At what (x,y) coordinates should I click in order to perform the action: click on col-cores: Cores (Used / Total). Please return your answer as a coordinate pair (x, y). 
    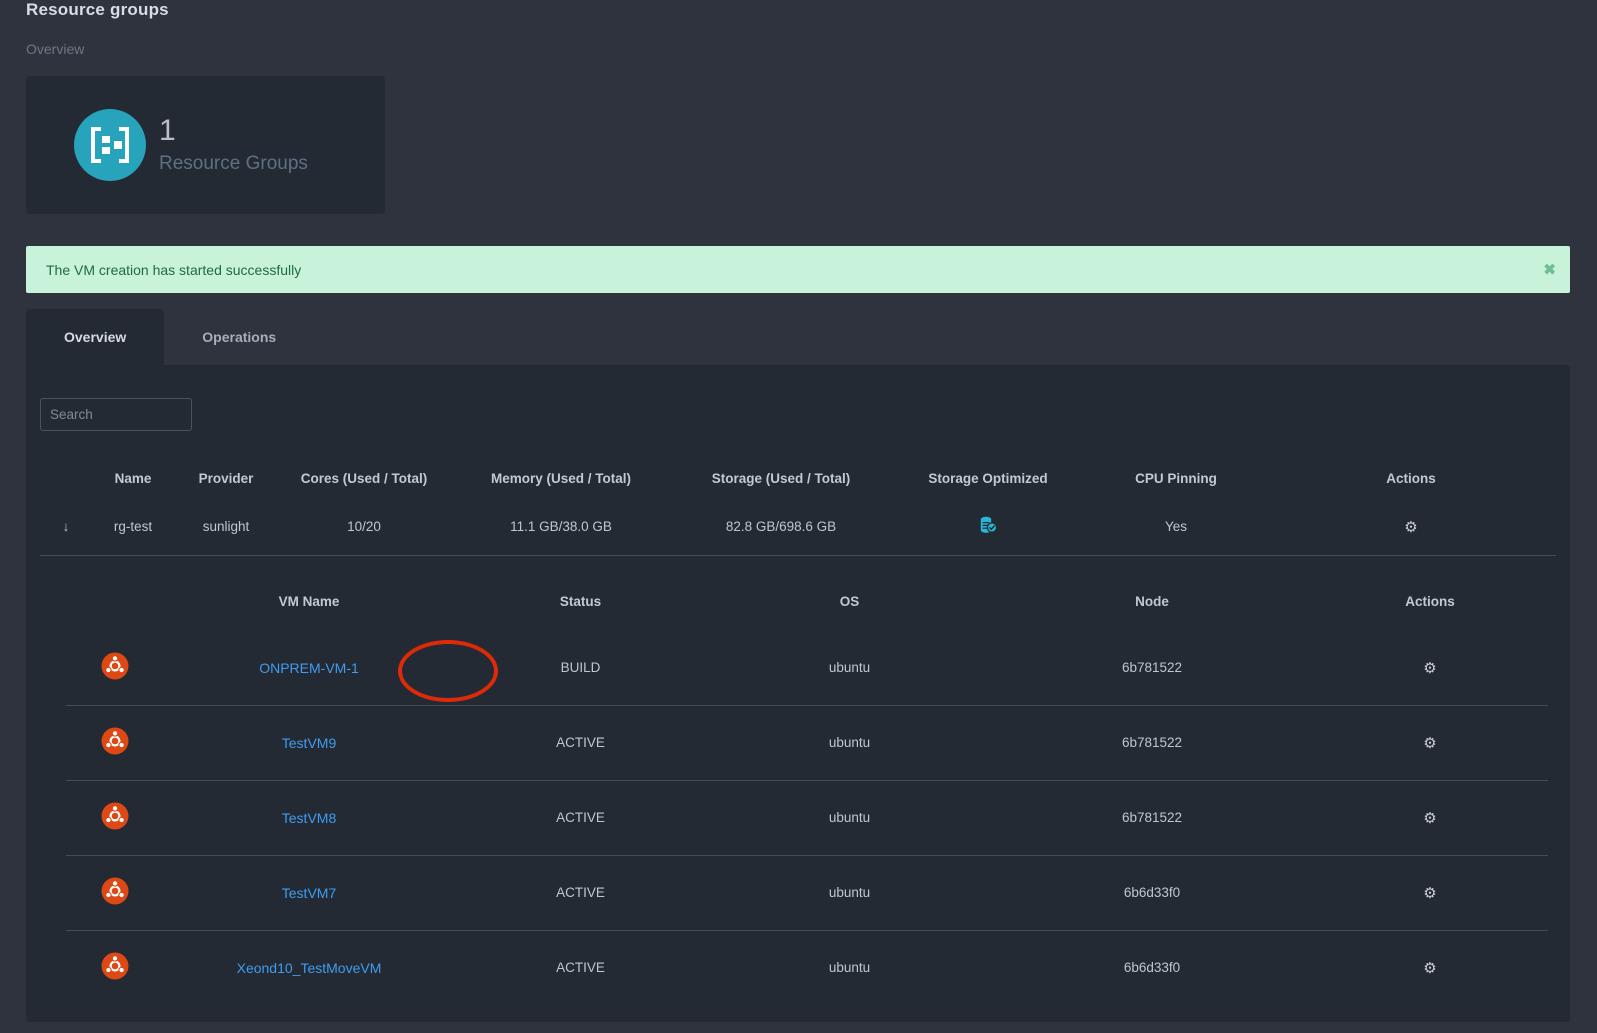
    Looking at the image, I should click on (364, 478).